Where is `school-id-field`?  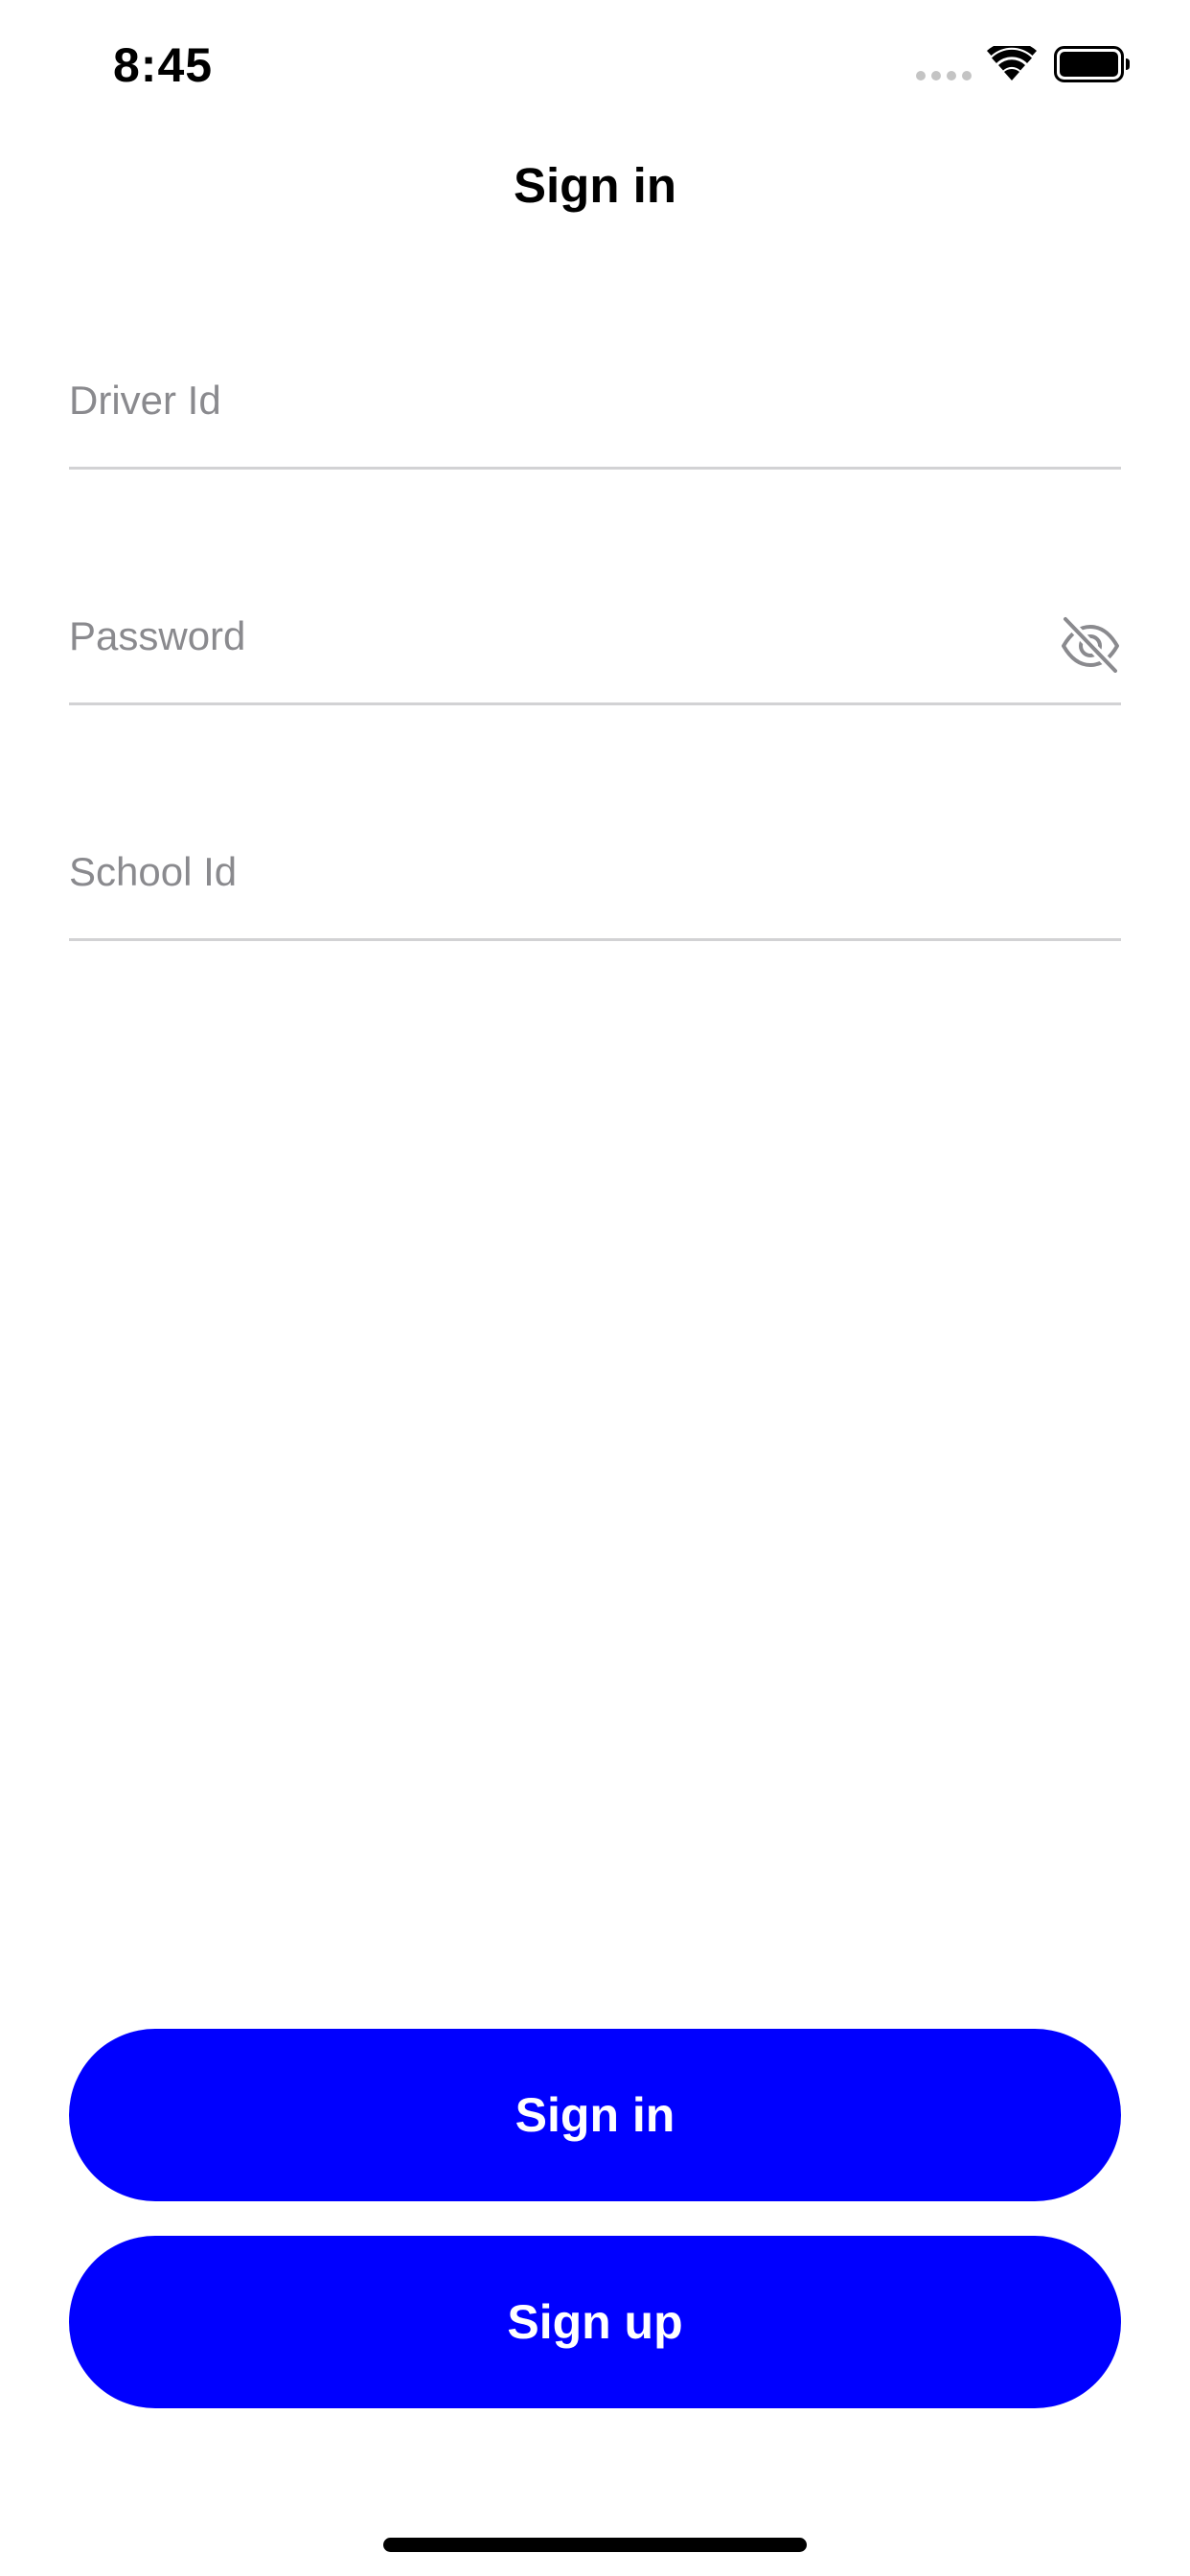
school-id-field is located at coordinates (595, 874).